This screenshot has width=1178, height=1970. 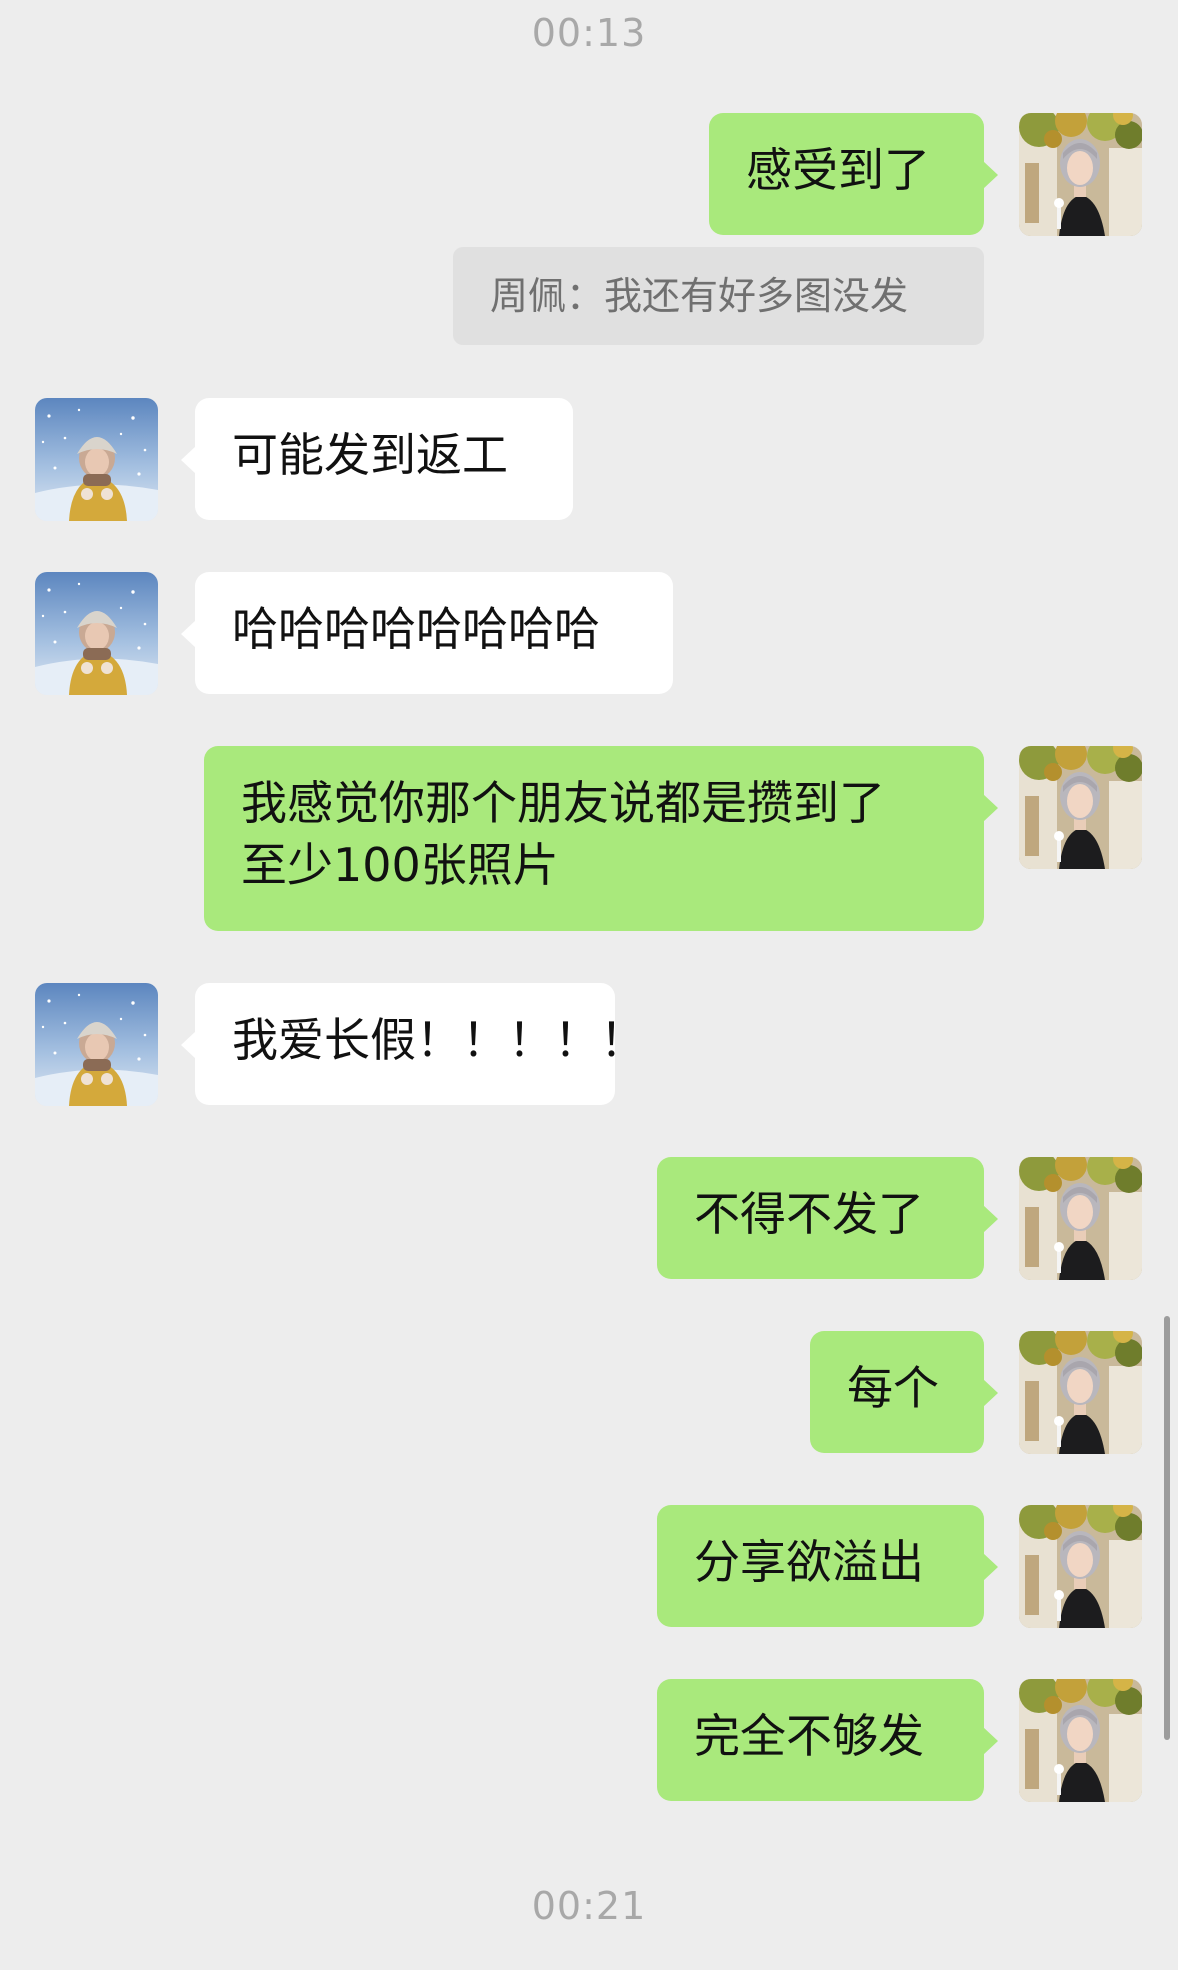 What do you see at coordinates (439, 1040) in the screenshot?
I see `message-text: 我爱长假！！！！！` at bounding box center [439, 1040].